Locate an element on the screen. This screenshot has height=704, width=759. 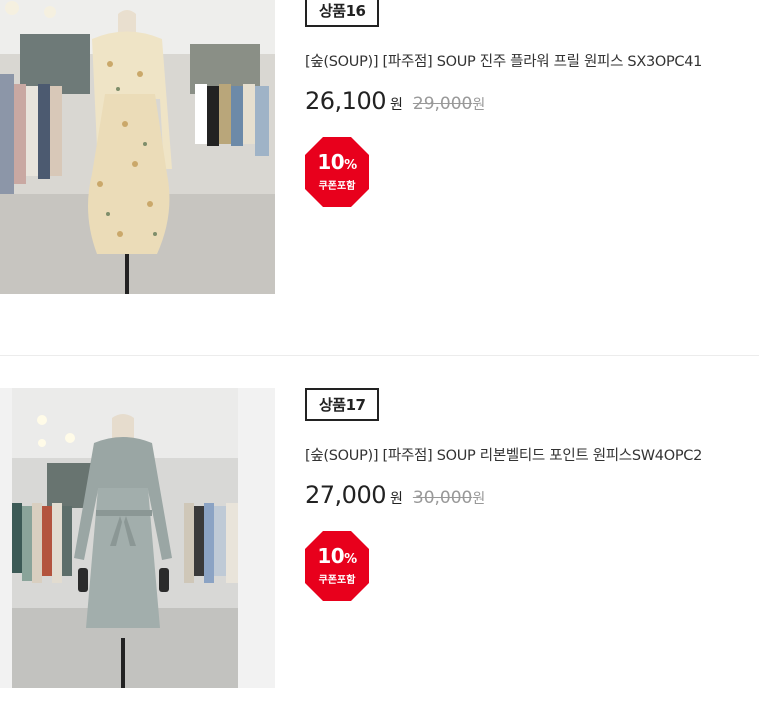
sale-price: 27,000 is located at coordinates (345, 495).